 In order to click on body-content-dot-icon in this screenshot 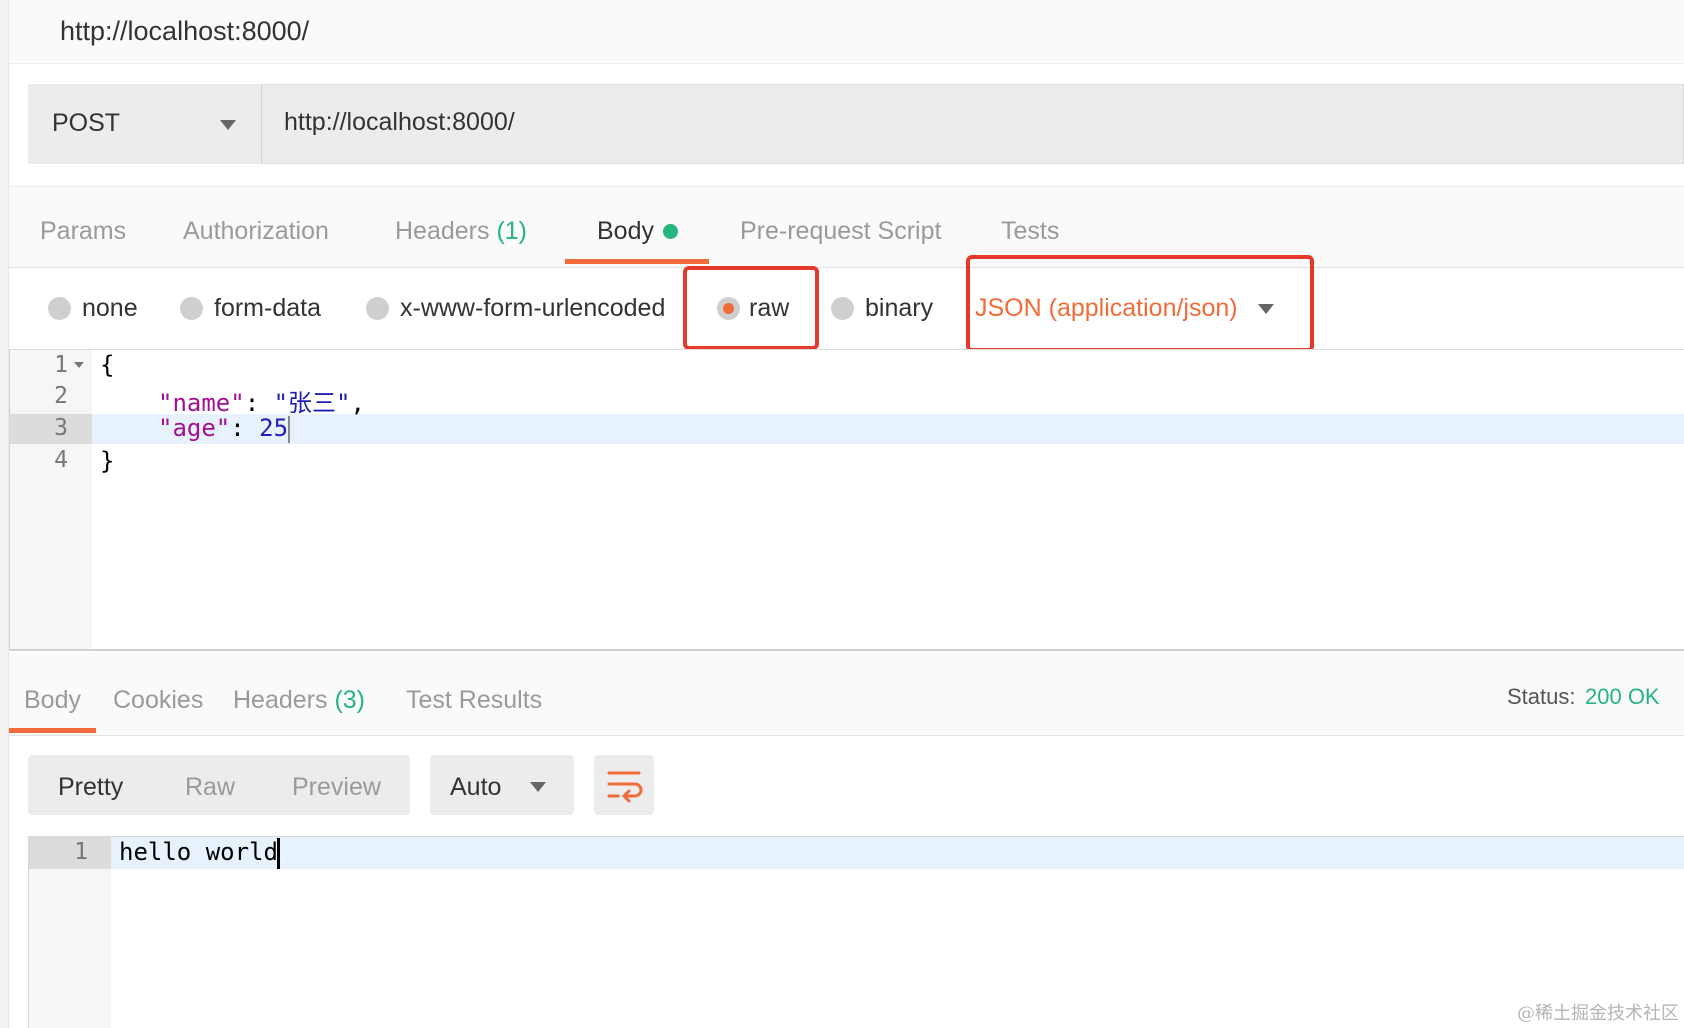, I will do `click(670, 231)`.